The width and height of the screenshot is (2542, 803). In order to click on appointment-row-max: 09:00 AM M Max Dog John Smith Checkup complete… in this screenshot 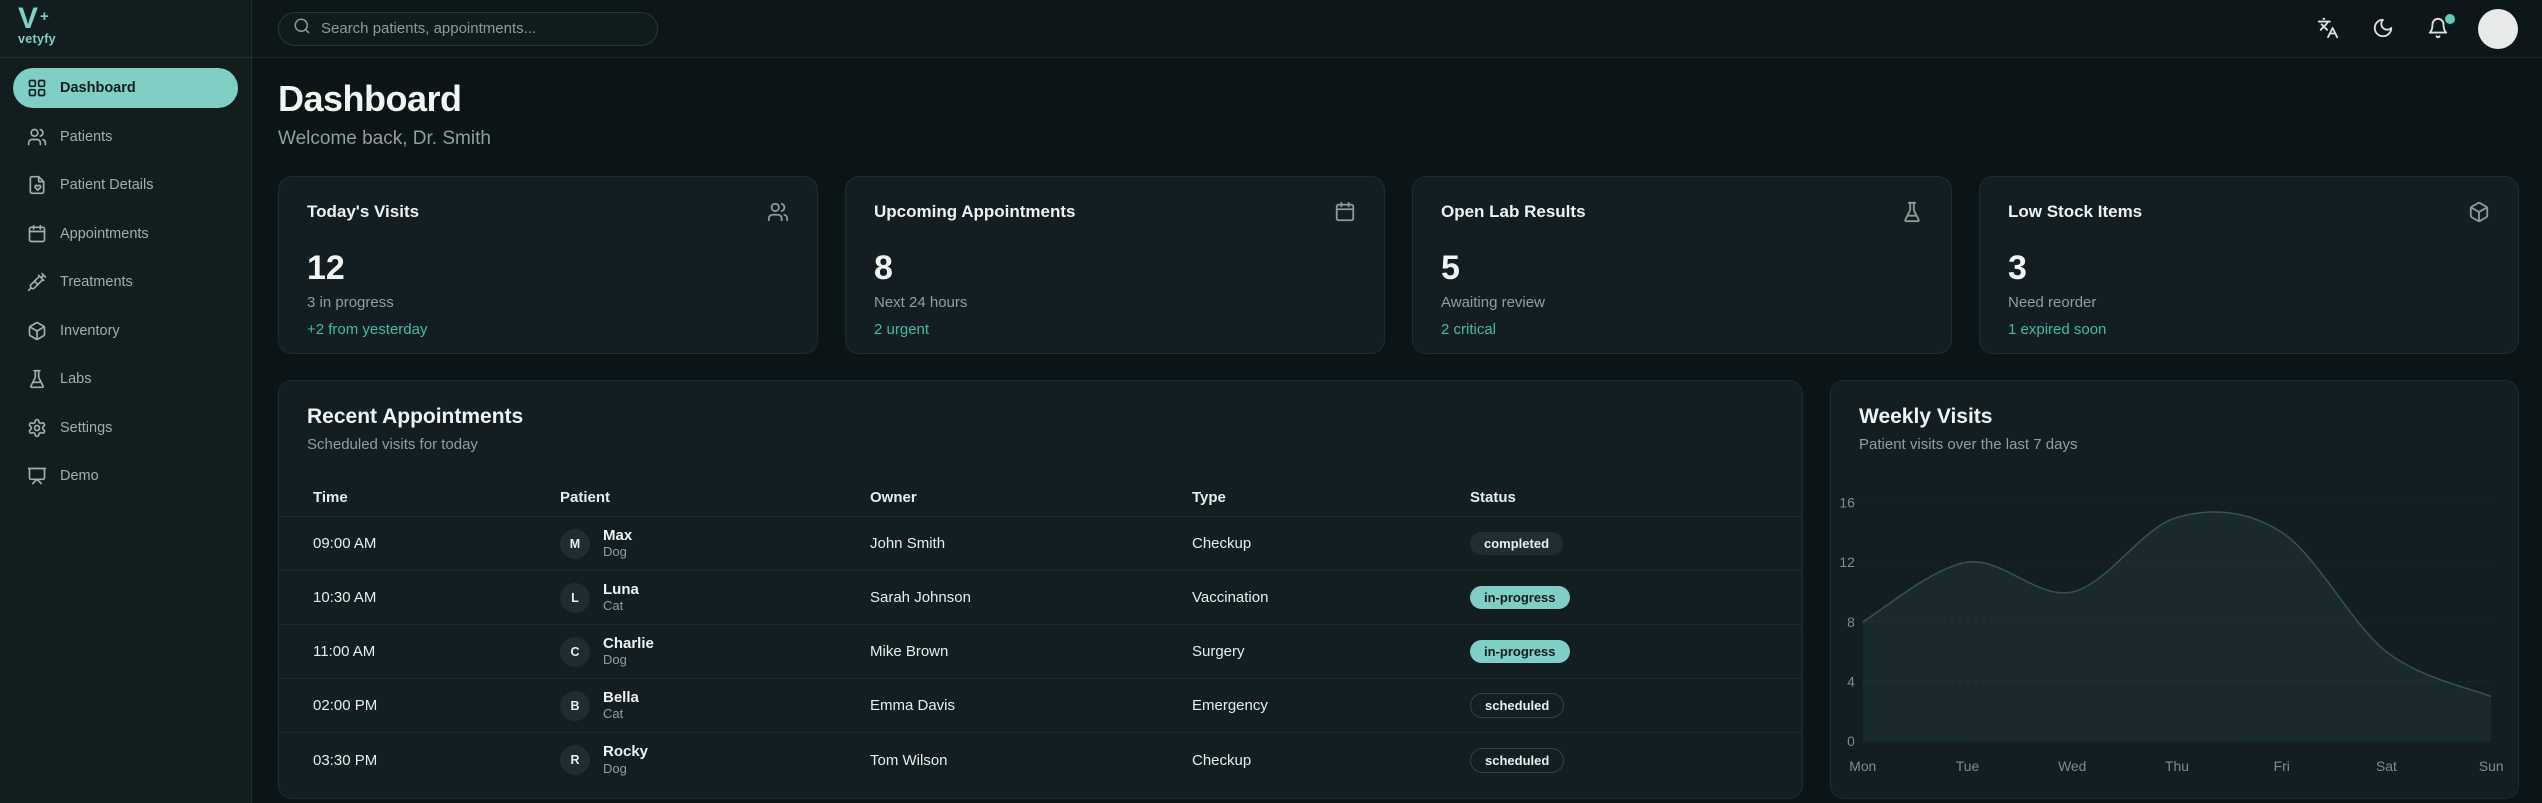, I will do `click(1040, 544)`.